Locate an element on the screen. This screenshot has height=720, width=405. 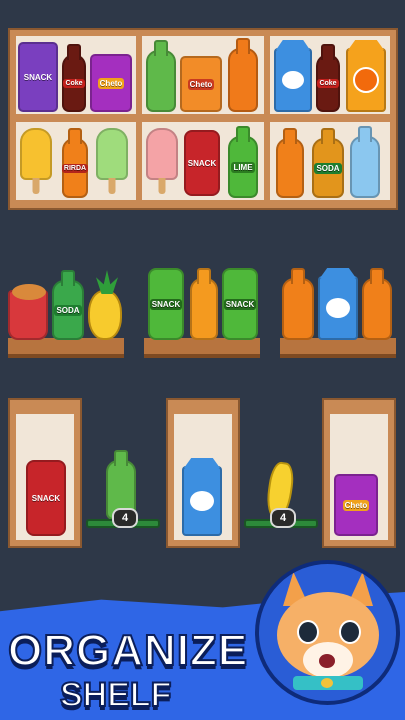
snack-bag-purple: SNACK is located at coordinates (38, 77).